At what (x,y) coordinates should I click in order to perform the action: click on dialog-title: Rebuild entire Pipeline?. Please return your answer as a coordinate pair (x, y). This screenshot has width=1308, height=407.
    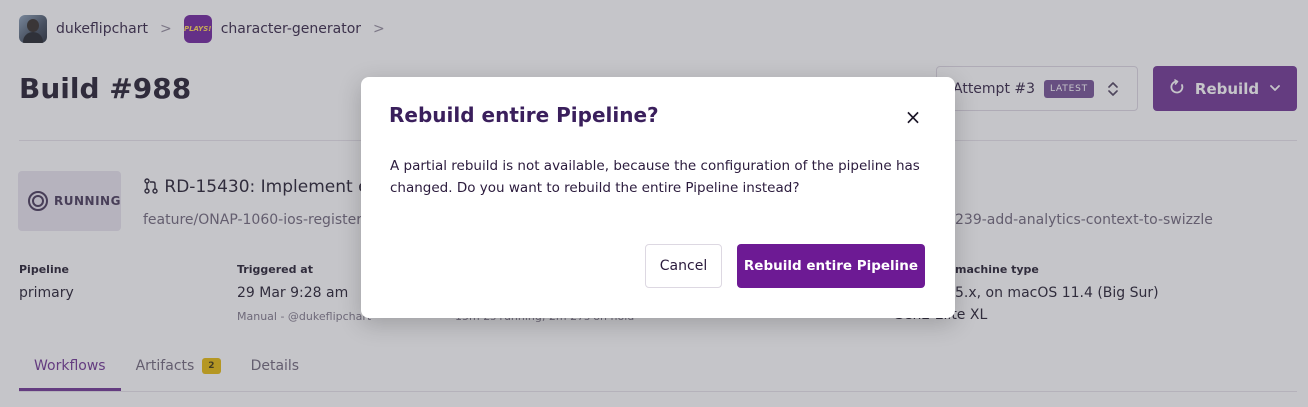
    Looking at the image, I should click on (524, 115).